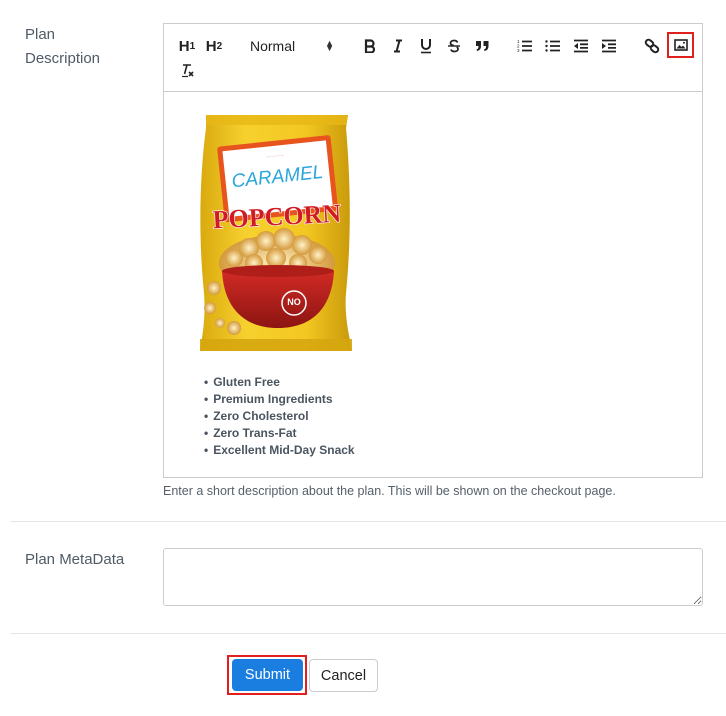 Image resolution: width=726 pixels, height=716 pixels. Describe the element at coordinates (279, 433) in the screenshot. I see `list-item: Zero Trans-Fat` at that location.